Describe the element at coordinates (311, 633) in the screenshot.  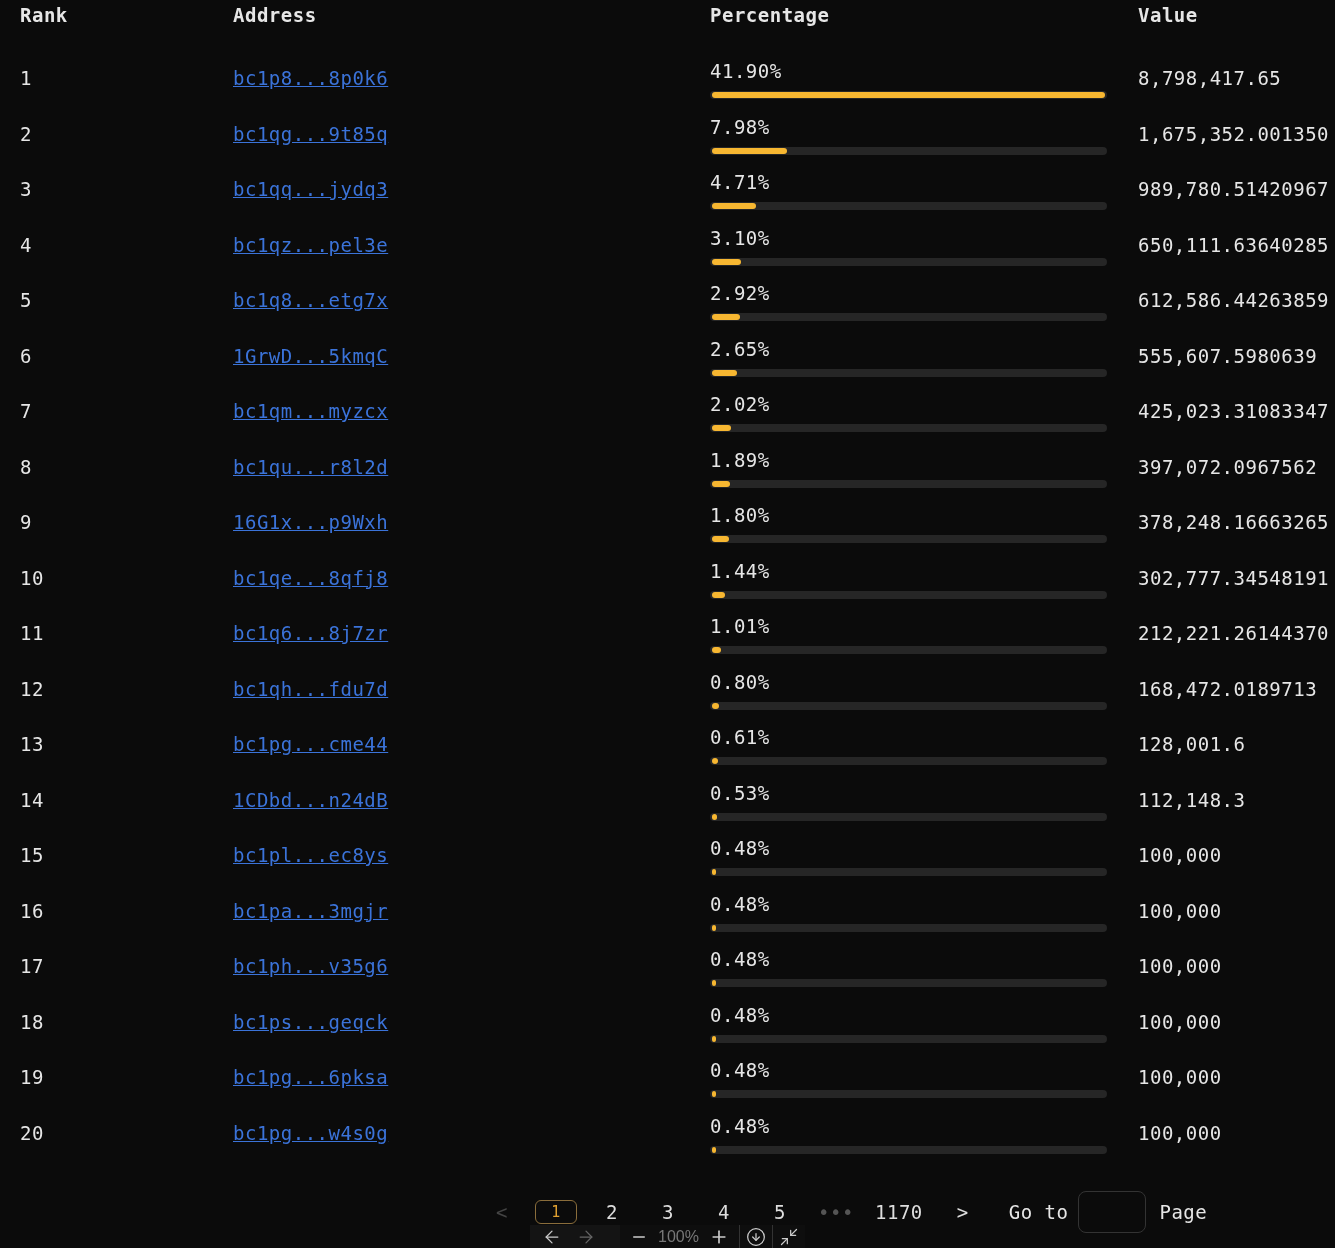
I see `address-link: bc1q6...8j7zr` at that location.